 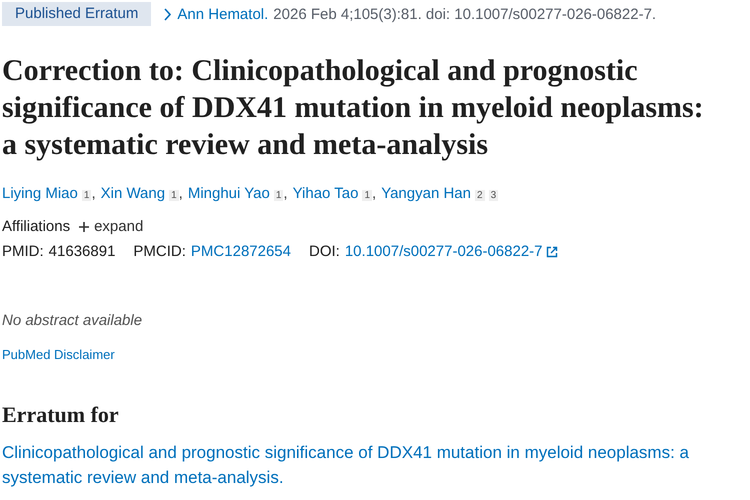 What do you see at coordinates (84, 226) in the screenshot?
I see `plus-icon` at bounding box center [84, 226].